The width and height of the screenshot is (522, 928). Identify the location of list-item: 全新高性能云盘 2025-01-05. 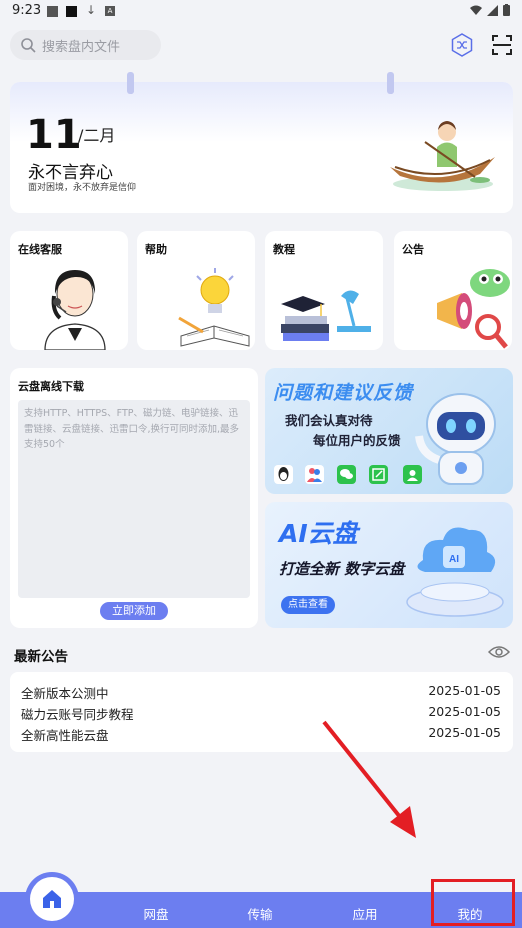
(261, 735).